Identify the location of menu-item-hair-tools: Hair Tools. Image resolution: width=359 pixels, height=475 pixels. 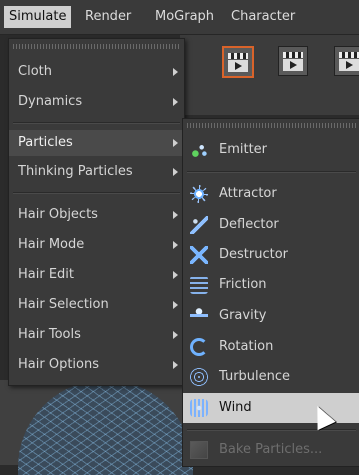
(96, 335).